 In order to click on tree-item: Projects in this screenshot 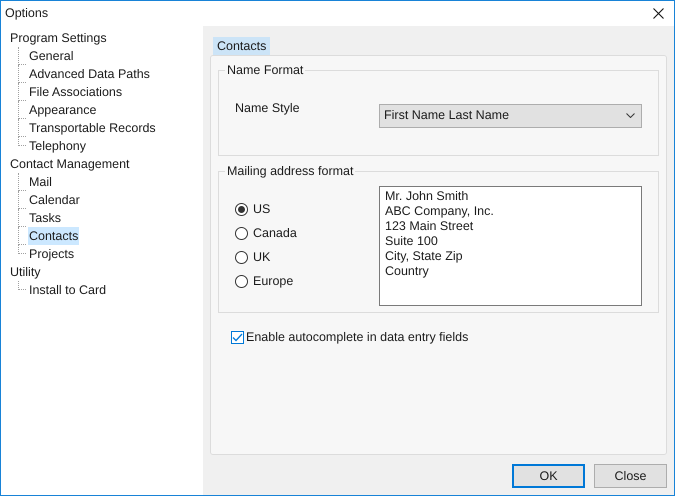, I will do `click(52, 254)`.